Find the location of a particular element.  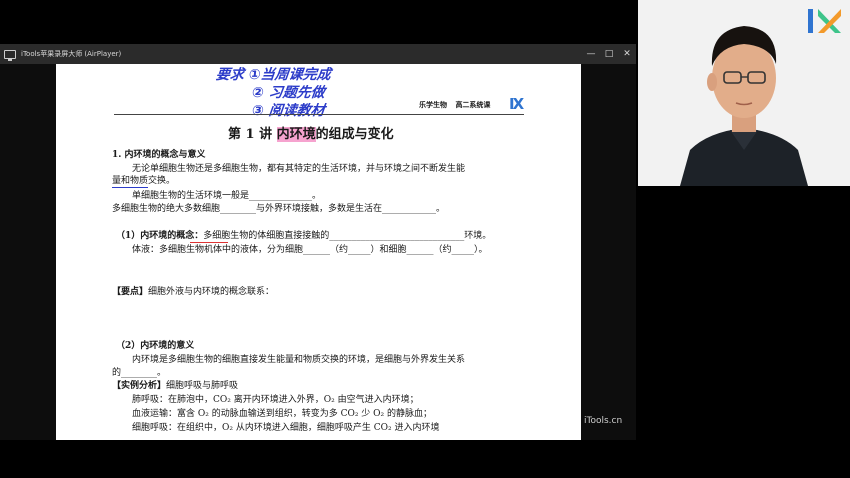

window-title: iTools苹果录屏大师 (AirPlayer) is located at coordinates (71, 54).